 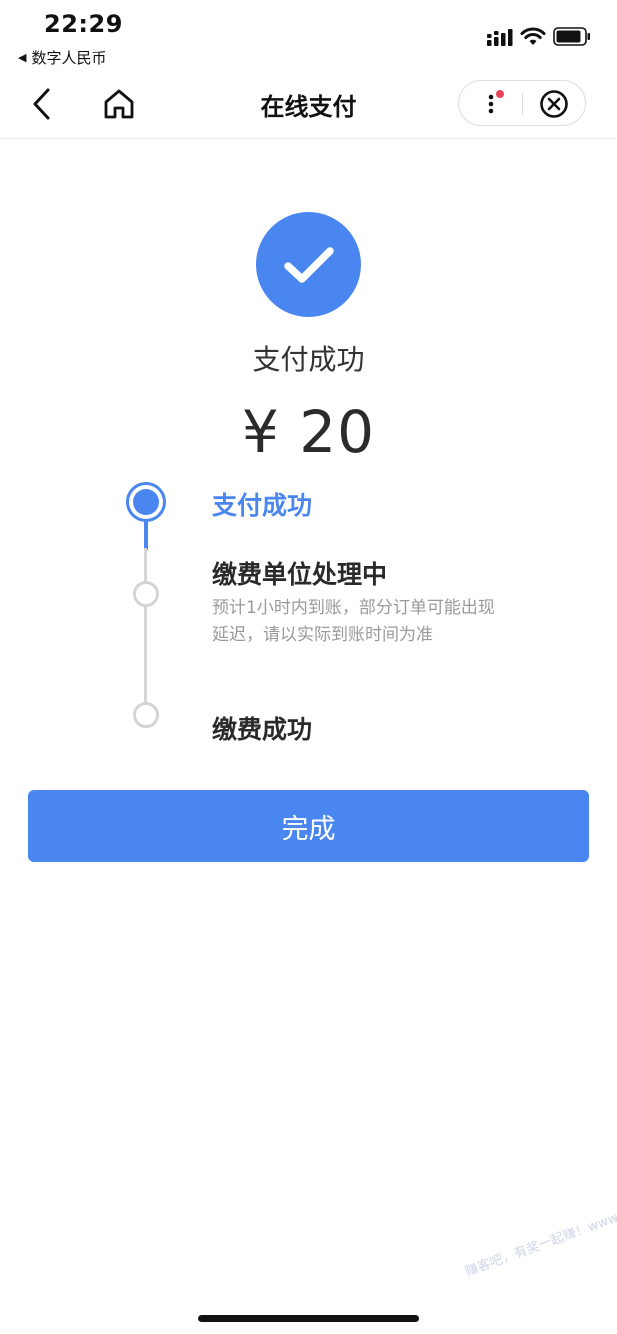 What do you see at coordinates (300, 574) in the screenshot?
I see `step-label-processing: 缴费单位处理中` at bounding box center [300, 574].